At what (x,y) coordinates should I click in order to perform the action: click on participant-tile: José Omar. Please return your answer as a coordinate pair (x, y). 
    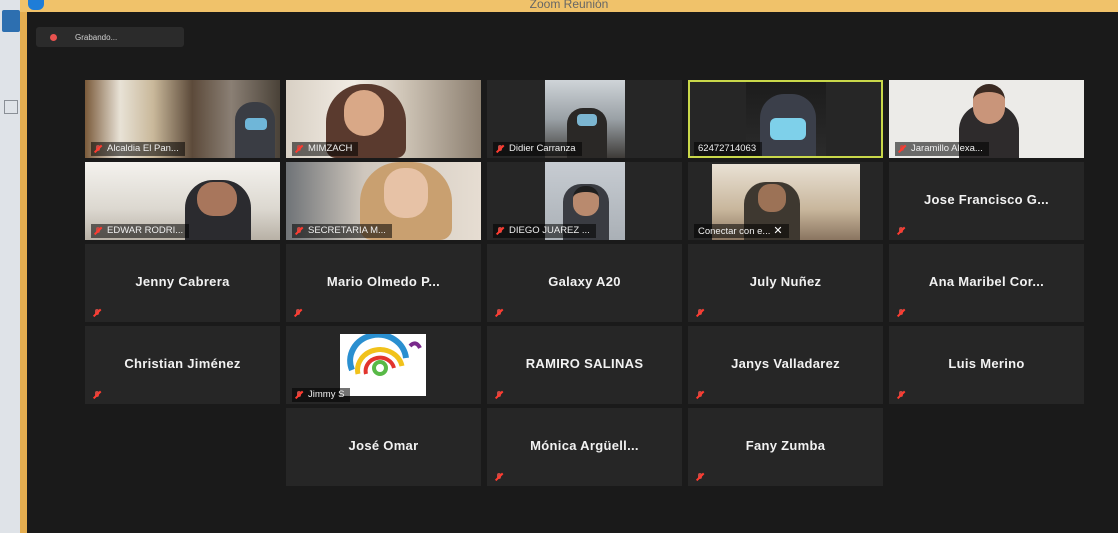
    Looking at the image, I should click on (383, 447).